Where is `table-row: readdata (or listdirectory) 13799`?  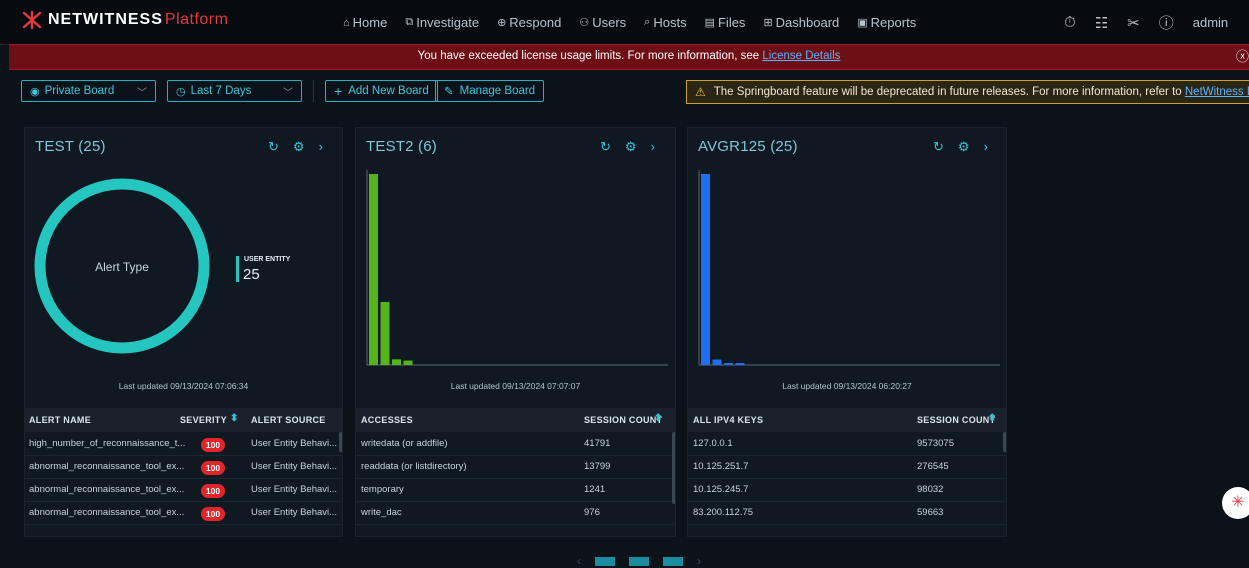 table-row: readdata (or listdirectory) 13799 is located at coordinates (515, 467).